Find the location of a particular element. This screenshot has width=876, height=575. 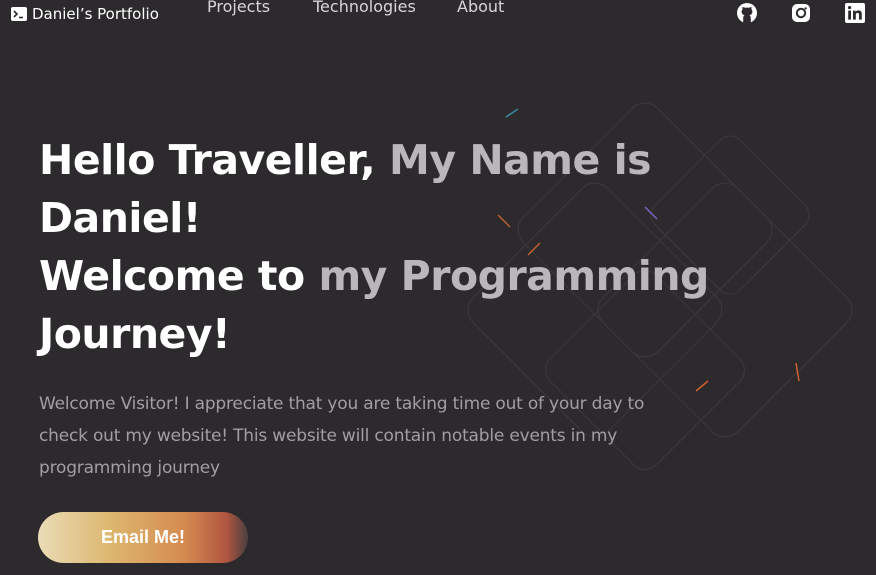

heading-line-1: Hello Traveller, My Name is is located at coordinates (439, 160).